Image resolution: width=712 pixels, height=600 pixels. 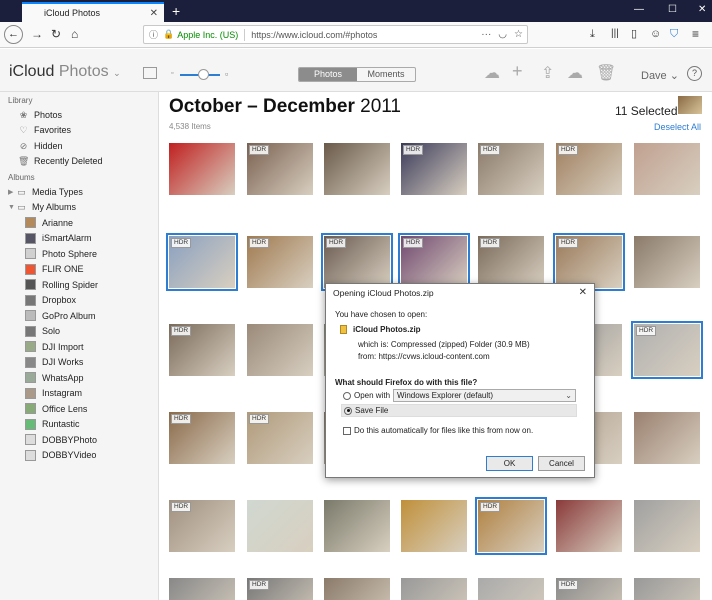 I want to click on forward-icon: →, so click(x=37, y=34).